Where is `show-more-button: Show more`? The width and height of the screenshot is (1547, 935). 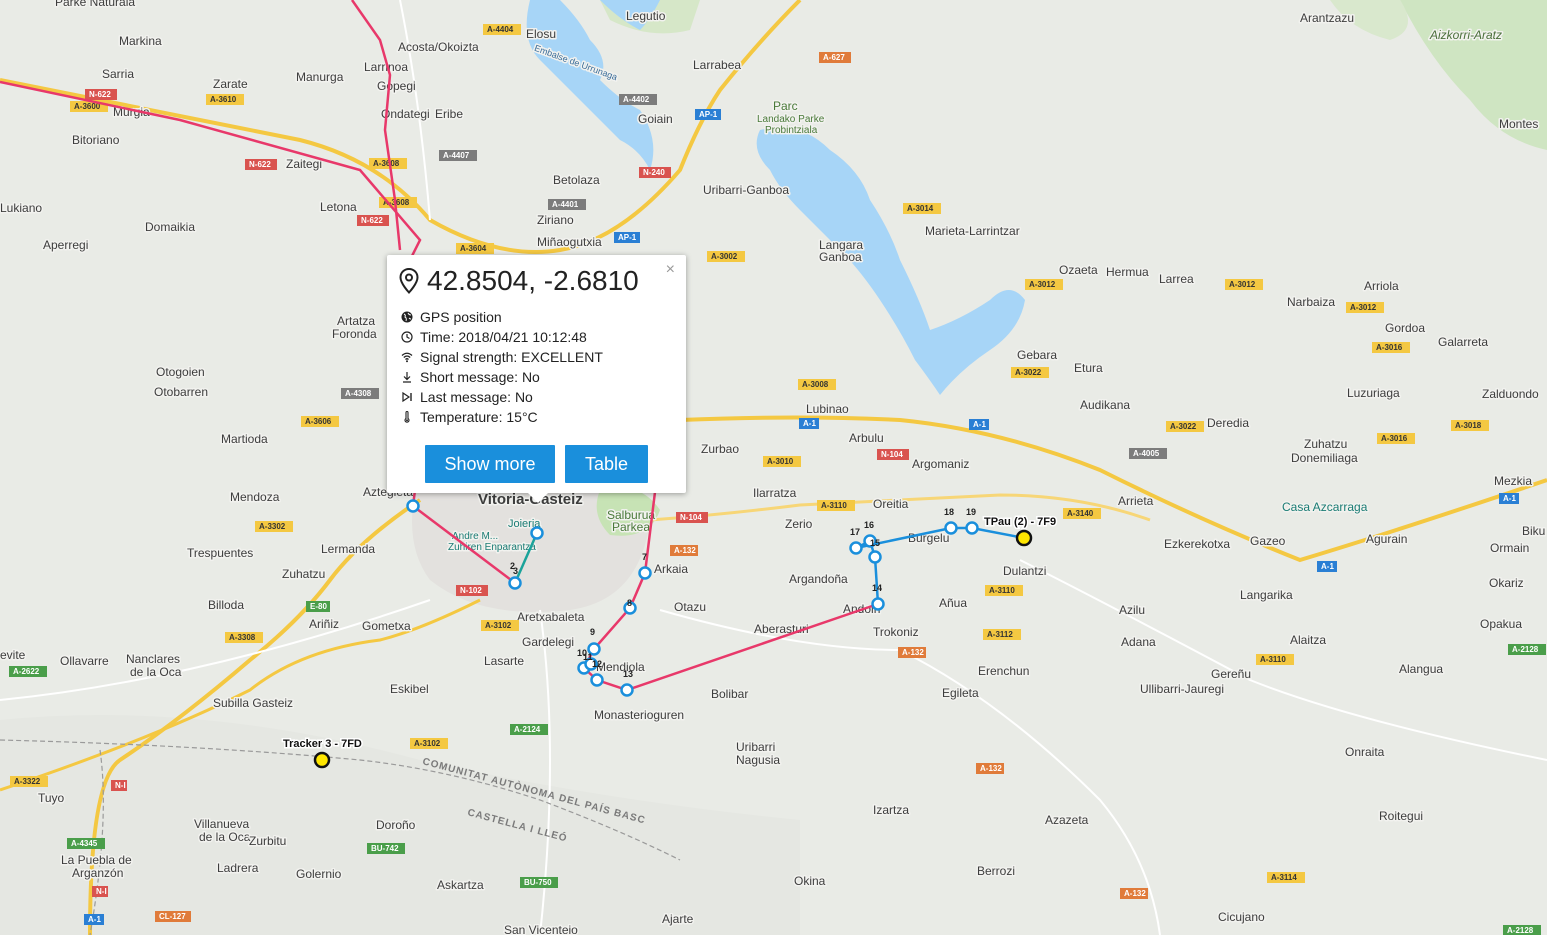 show-more-button: Show more is located at coordinates (490, 464).